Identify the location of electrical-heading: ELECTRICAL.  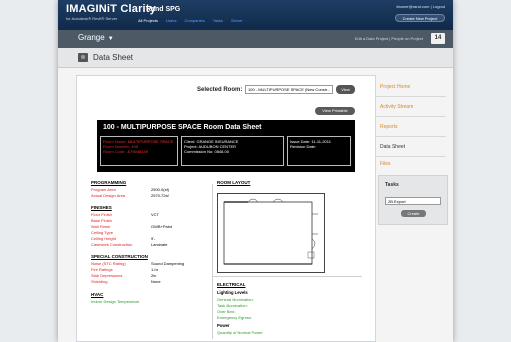
(231, 284).